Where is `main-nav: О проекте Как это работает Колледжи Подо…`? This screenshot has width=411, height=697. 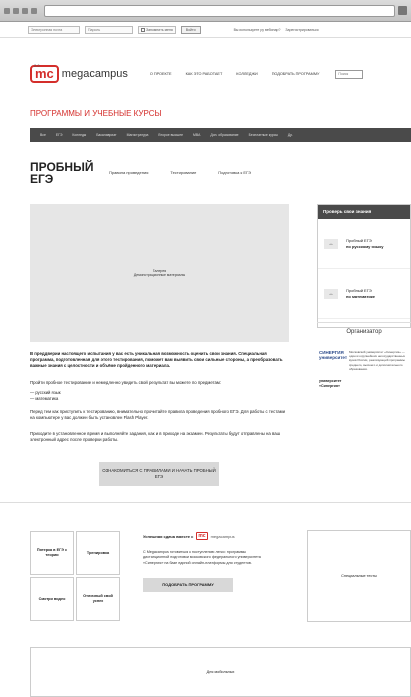
main-nav: О проекте Как это работает Колледжи Подо… is located at coordinates (235, 74).